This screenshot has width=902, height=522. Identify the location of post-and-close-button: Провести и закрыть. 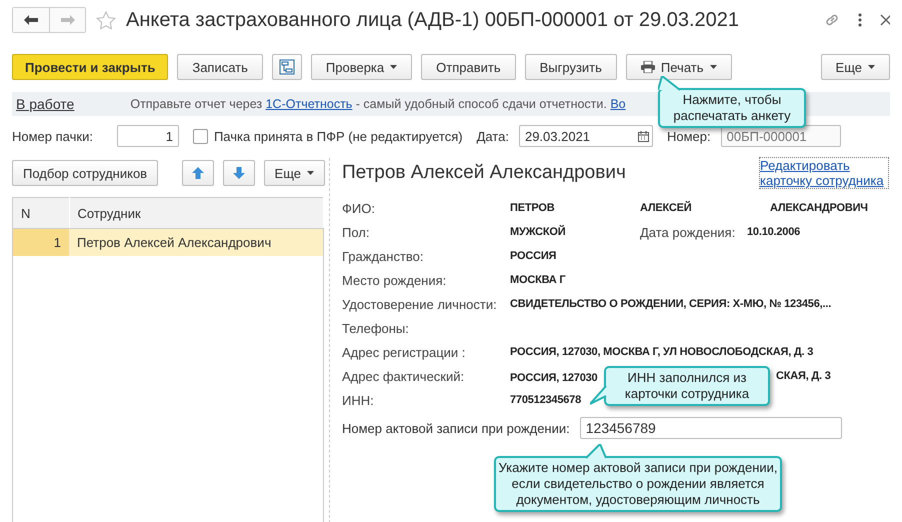
(90, 67).